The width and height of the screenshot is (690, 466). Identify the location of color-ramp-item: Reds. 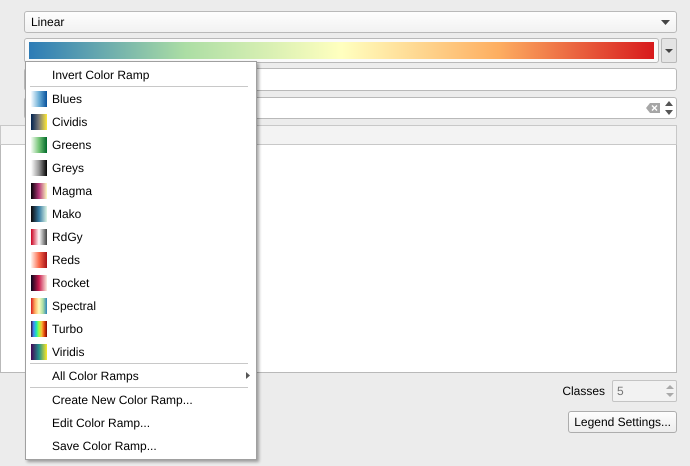
(141, 259).